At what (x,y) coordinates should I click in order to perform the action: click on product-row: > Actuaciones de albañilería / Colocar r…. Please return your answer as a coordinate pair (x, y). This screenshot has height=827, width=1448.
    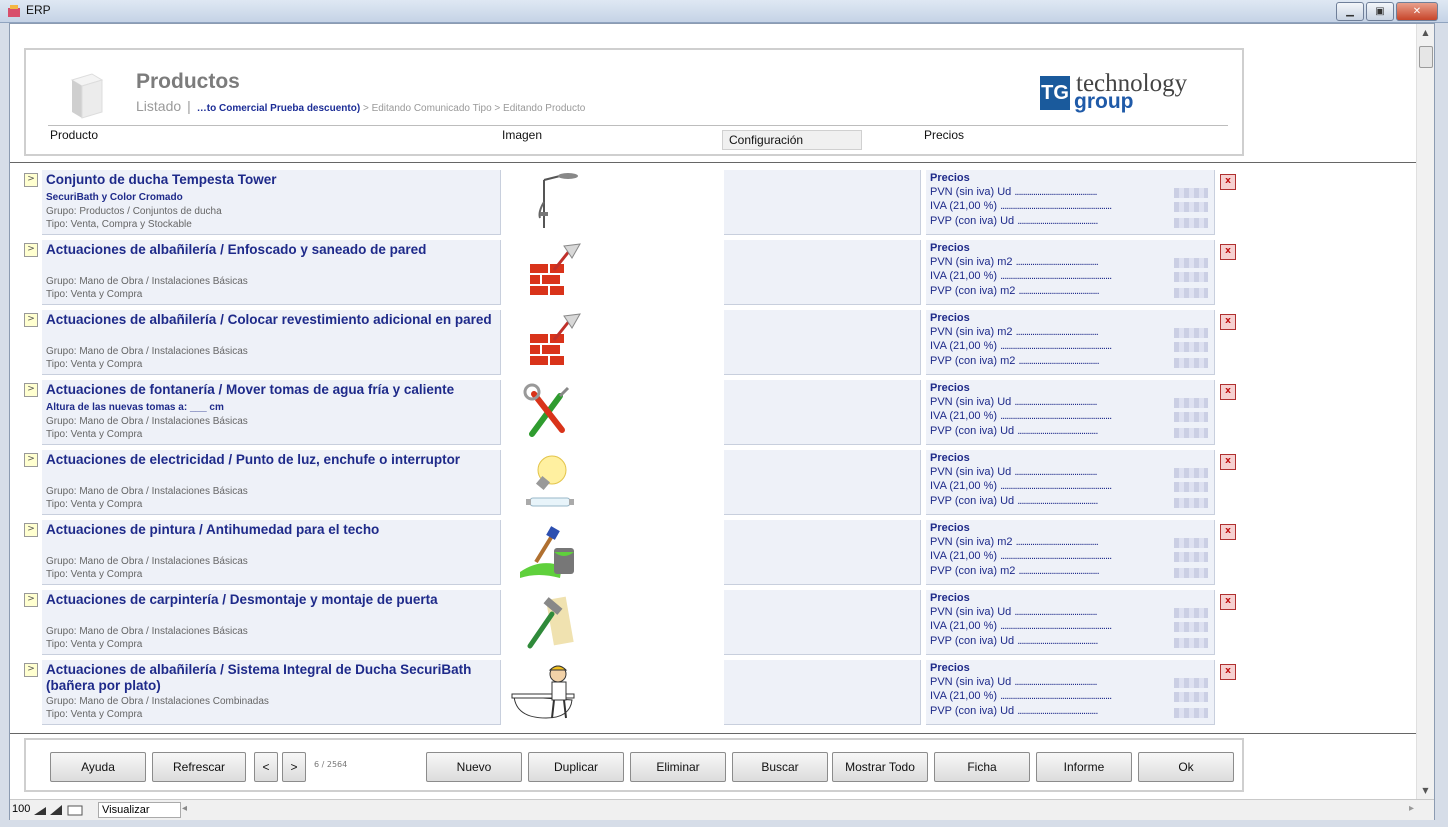
    Looking at the image, I should click on (713, 343).